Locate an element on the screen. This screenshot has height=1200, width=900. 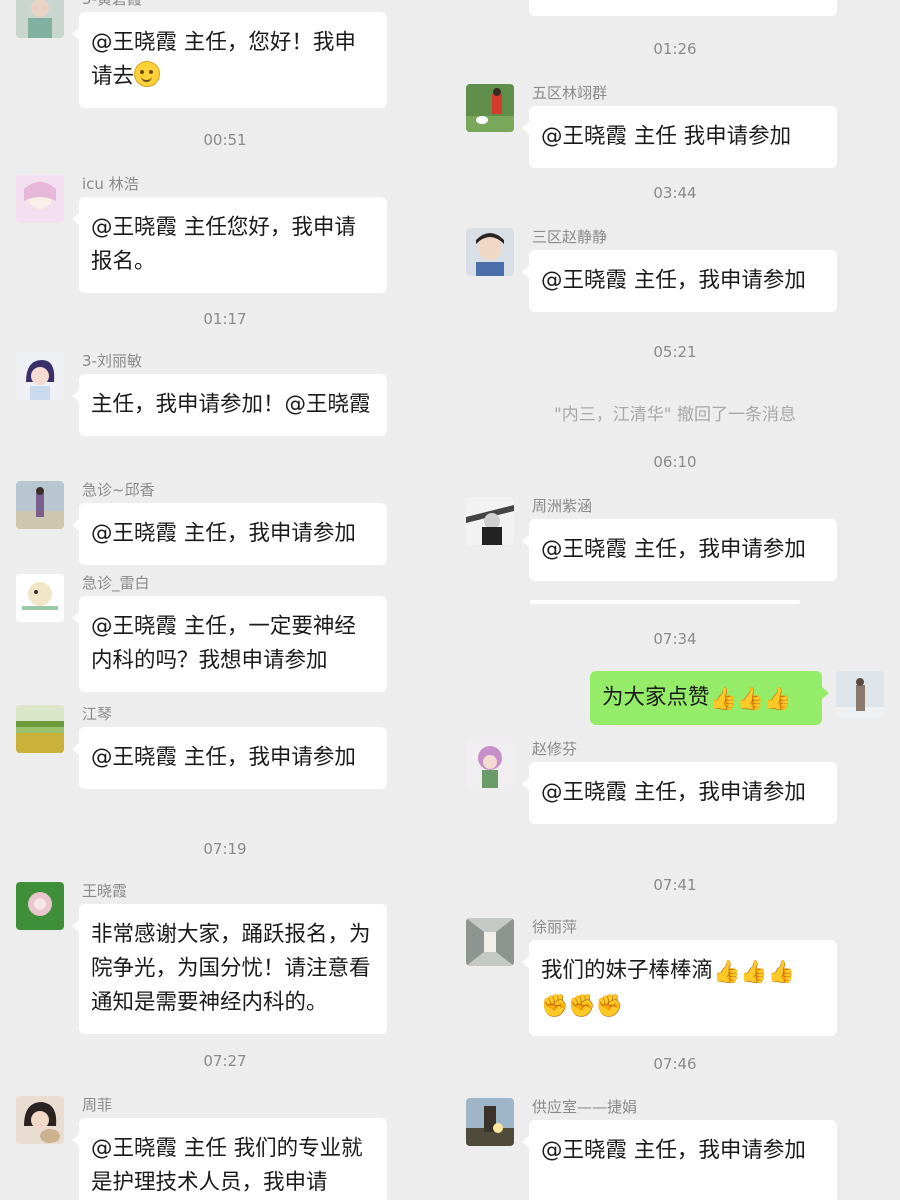
message-bubble: @王晓霞 主任 我们的专业就是护理技术人员，我申请 is located at coordinates (229, 1159).